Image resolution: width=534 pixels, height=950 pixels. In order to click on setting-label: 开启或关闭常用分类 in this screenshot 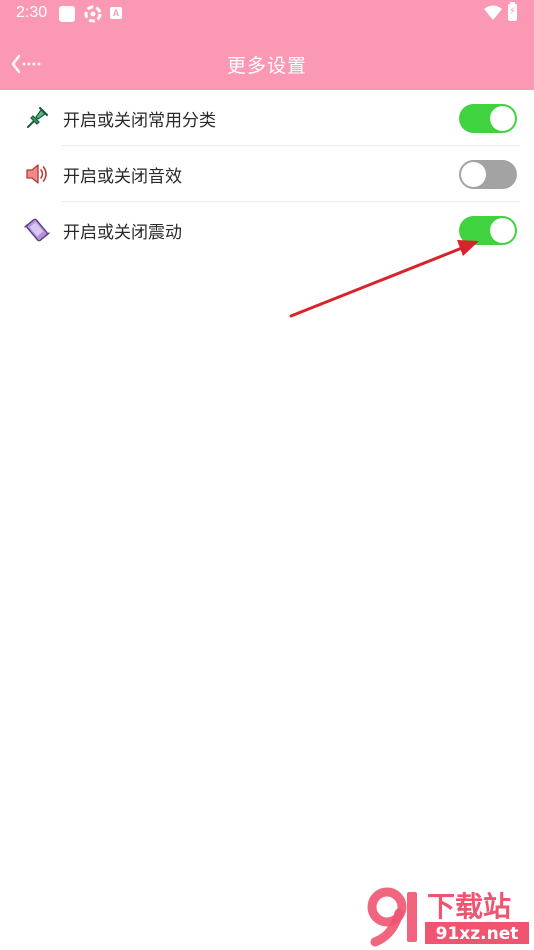, I will do `click(139, 121)`.